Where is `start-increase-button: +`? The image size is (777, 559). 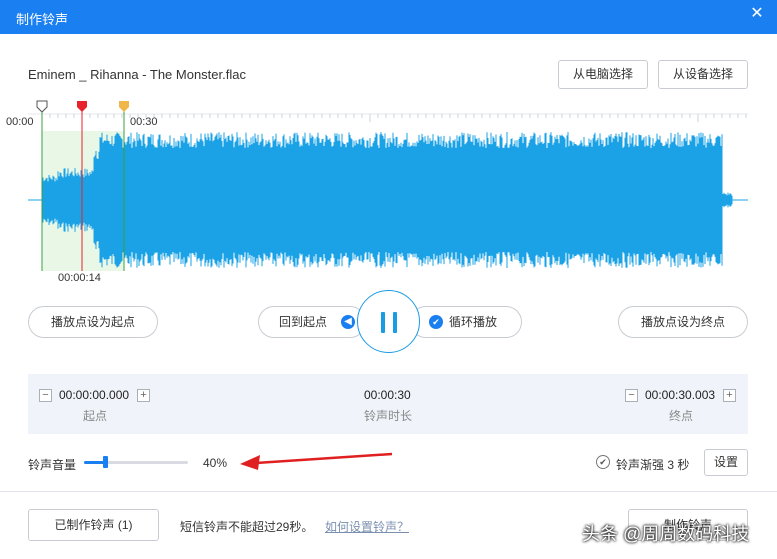 start-increase-button: + is located at coordinates (143, 395).